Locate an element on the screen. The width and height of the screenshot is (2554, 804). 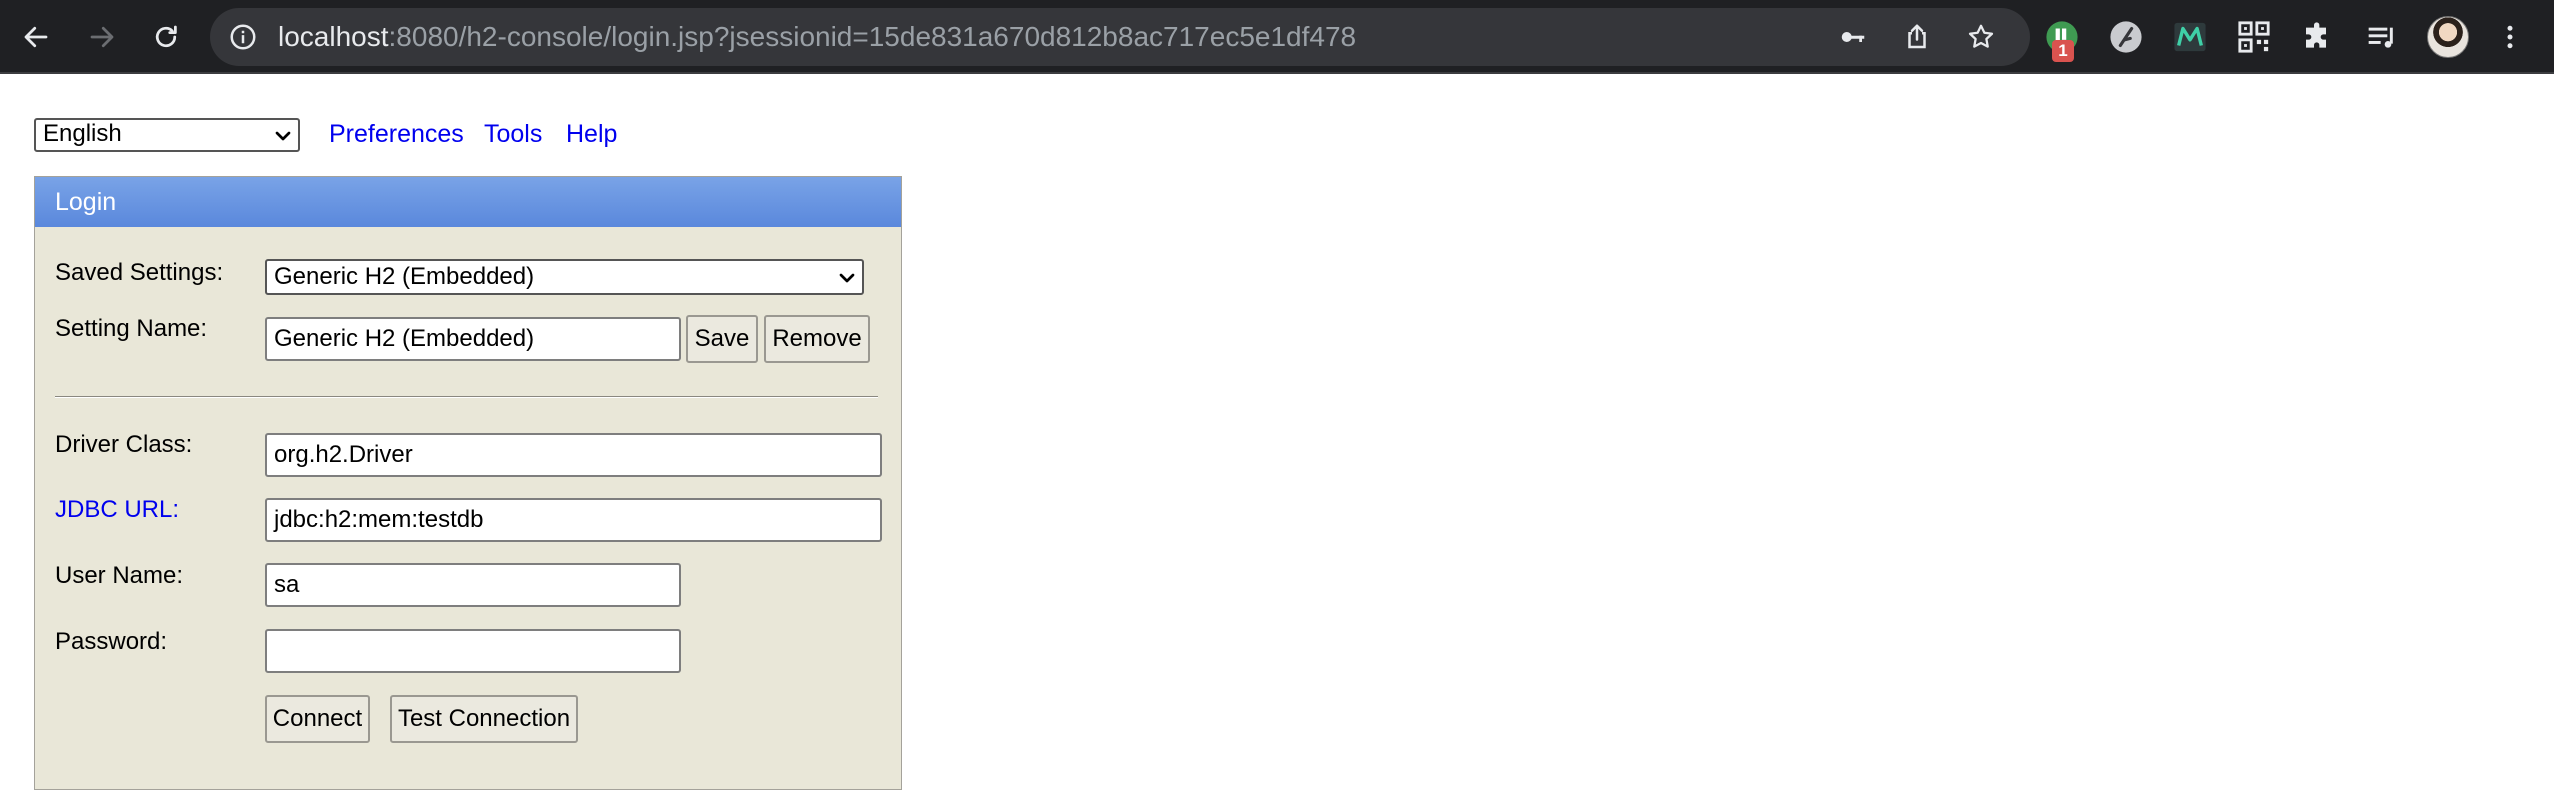
url-host: localhost is located at coordinates (333, 36).